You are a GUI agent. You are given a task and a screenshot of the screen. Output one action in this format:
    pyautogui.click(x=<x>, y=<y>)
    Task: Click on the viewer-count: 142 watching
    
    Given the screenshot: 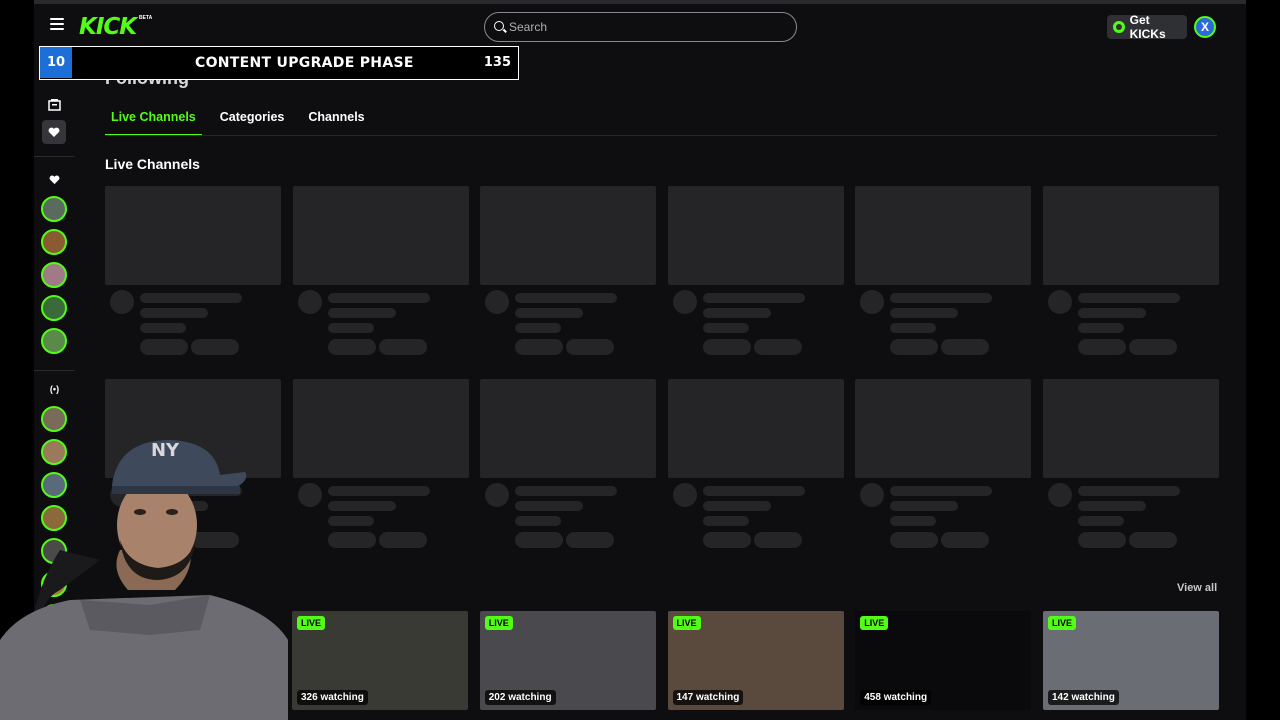 What is the action you would take?
    pyautogui.click(x=1083, y=697)
    